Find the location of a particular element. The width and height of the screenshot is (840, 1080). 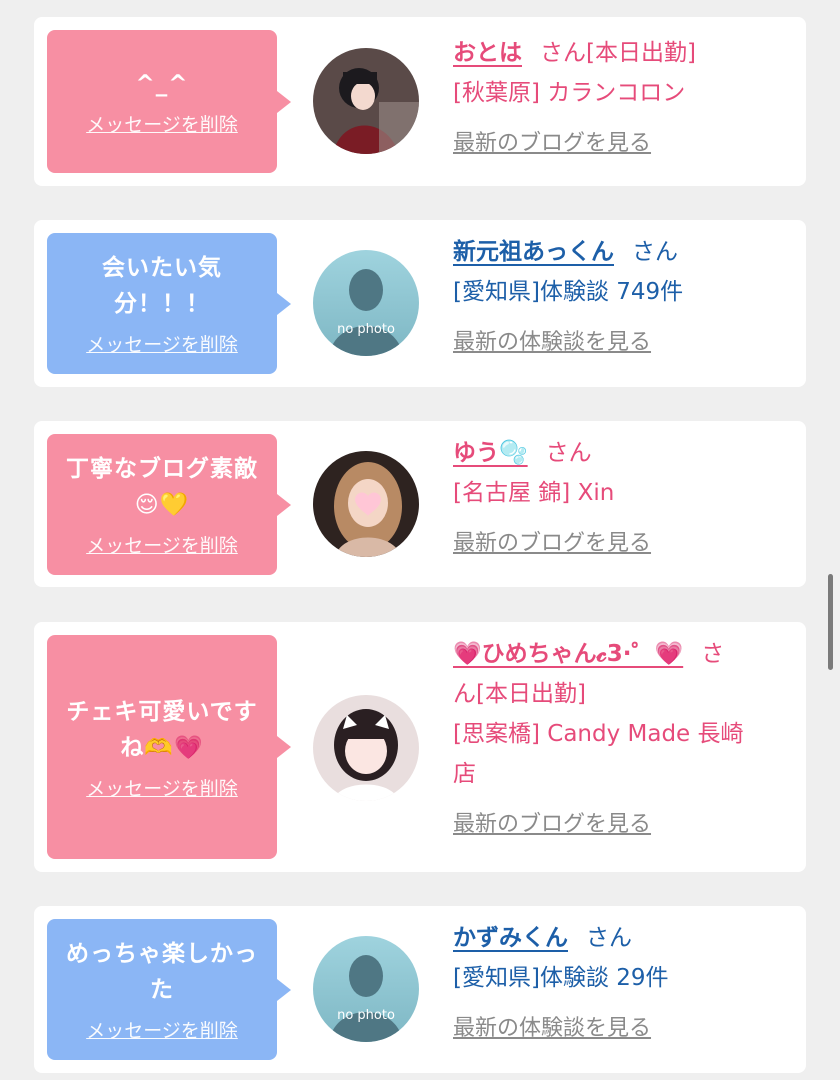

message-text: チェキ可愛いですね🫶💗 is located at coordinates (162, 729).